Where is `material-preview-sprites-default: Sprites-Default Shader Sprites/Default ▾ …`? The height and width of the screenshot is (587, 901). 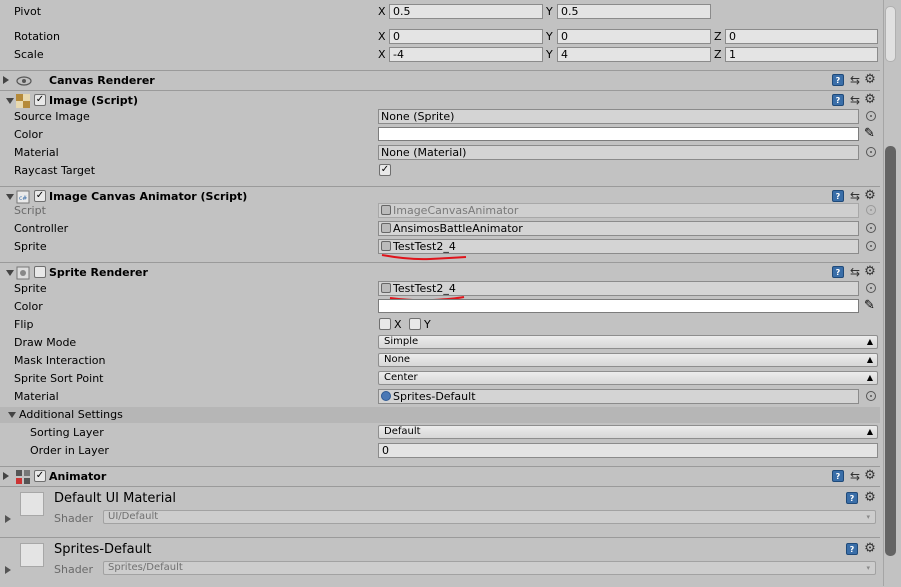 material-preview-sprites-default: Sprites-Default Shader Sprites/Default ▾ … is located at coordinates (440, 562).